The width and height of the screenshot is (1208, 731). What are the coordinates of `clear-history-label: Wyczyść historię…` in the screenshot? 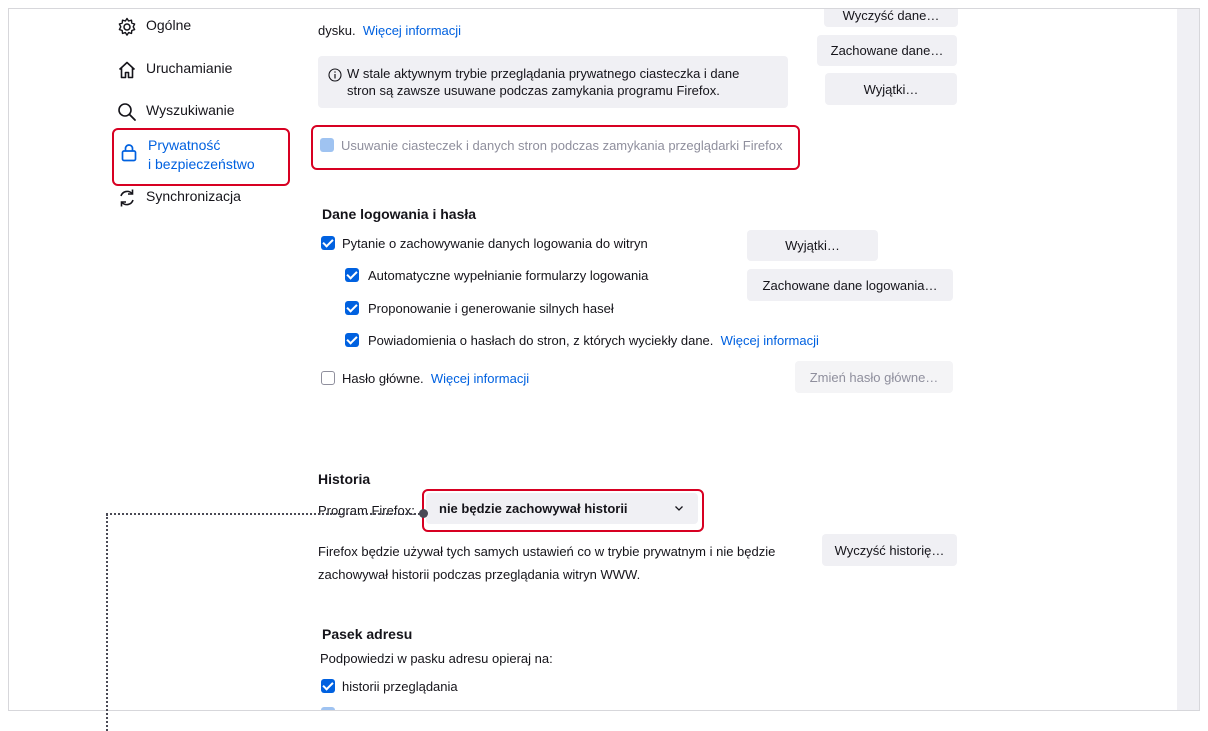 It's located at (889, 550).